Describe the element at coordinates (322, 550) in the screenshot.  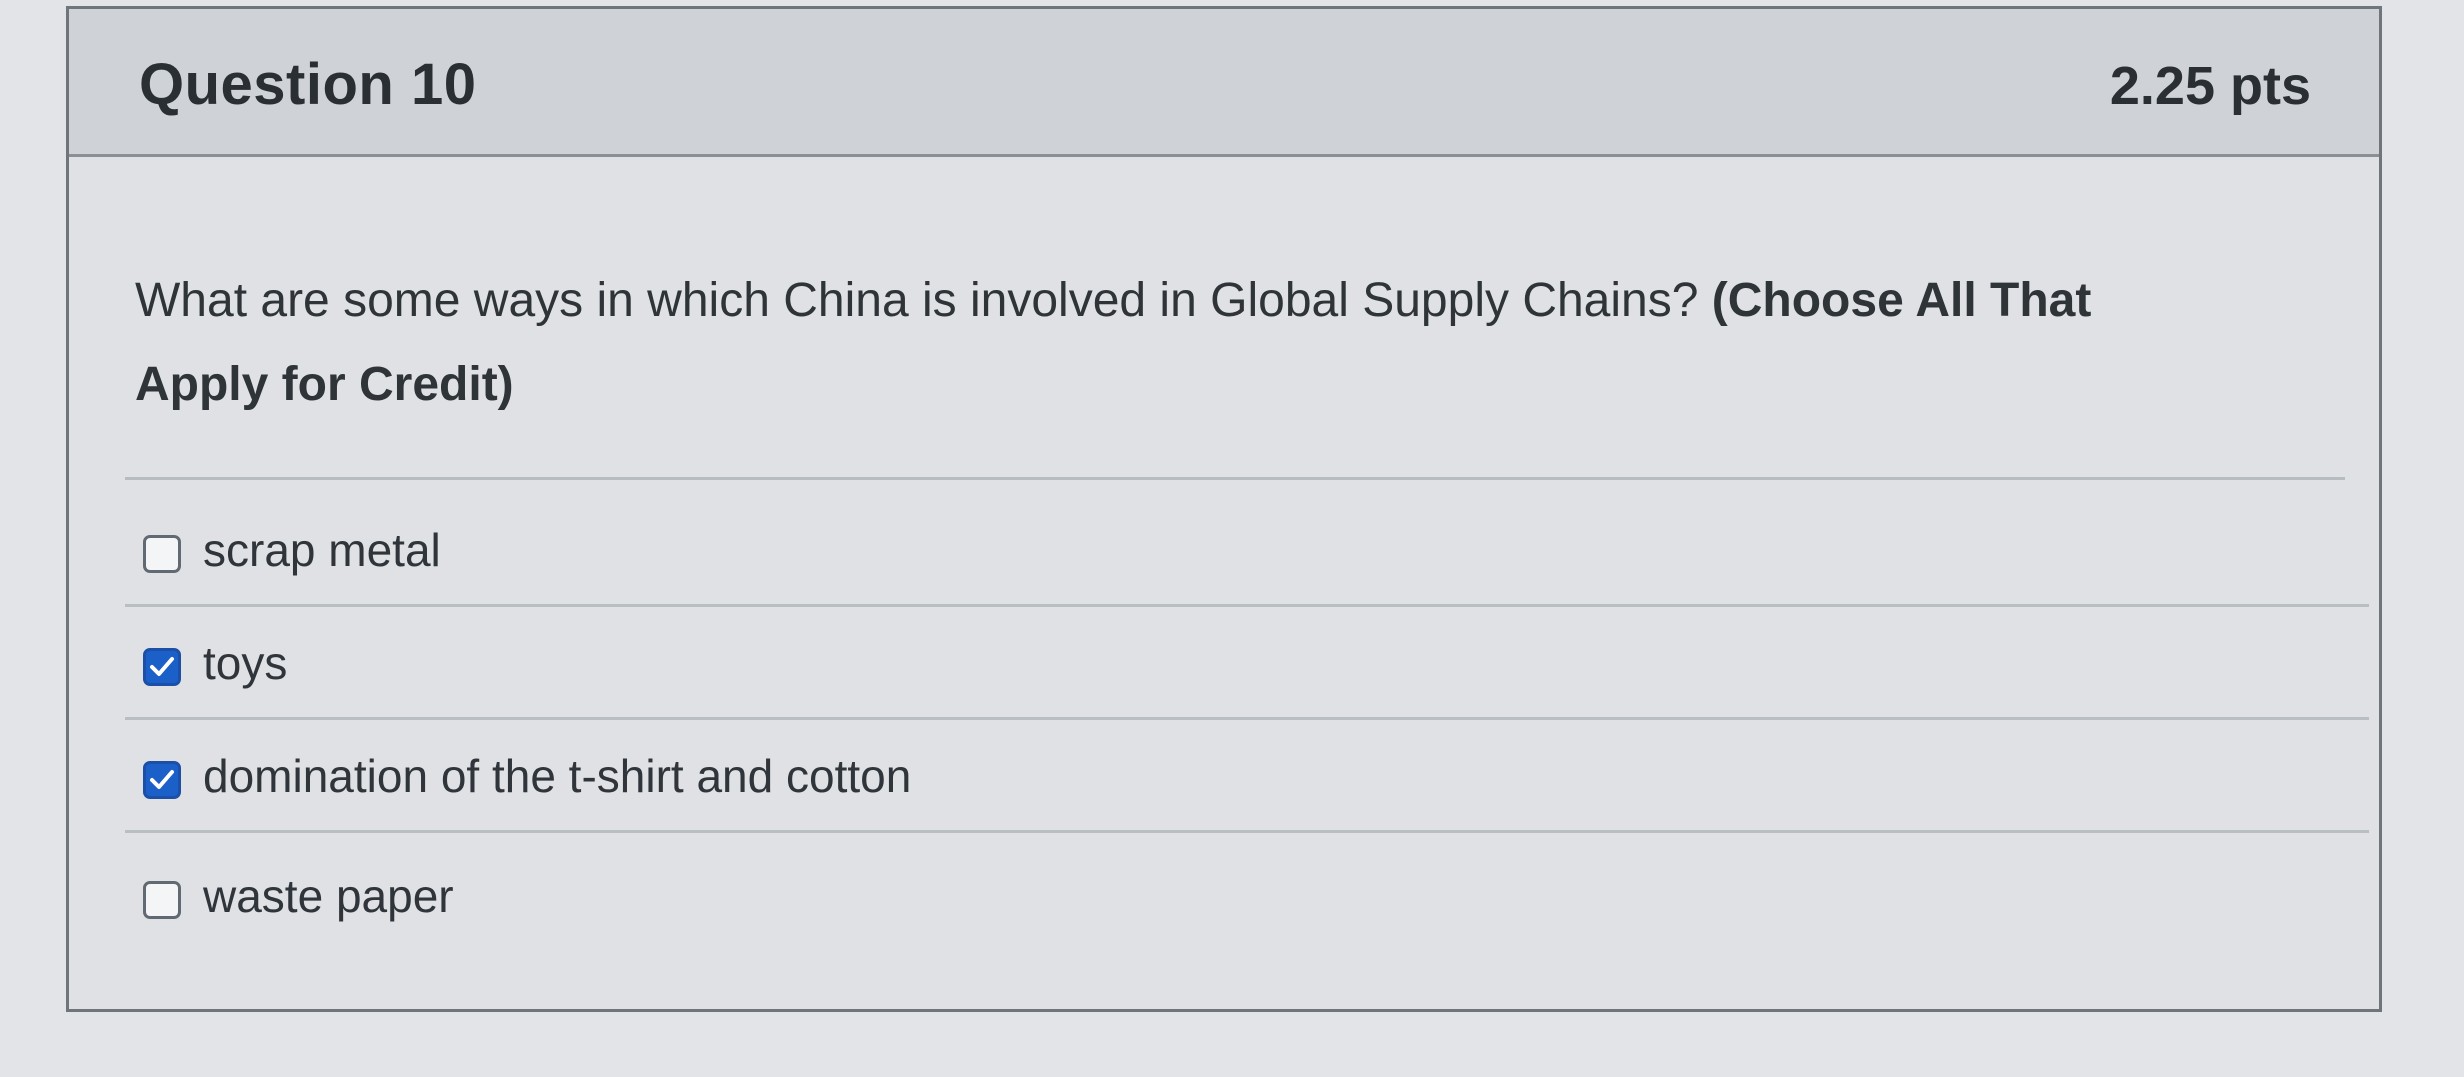
I see `answer-label: scrap metal` at that location.